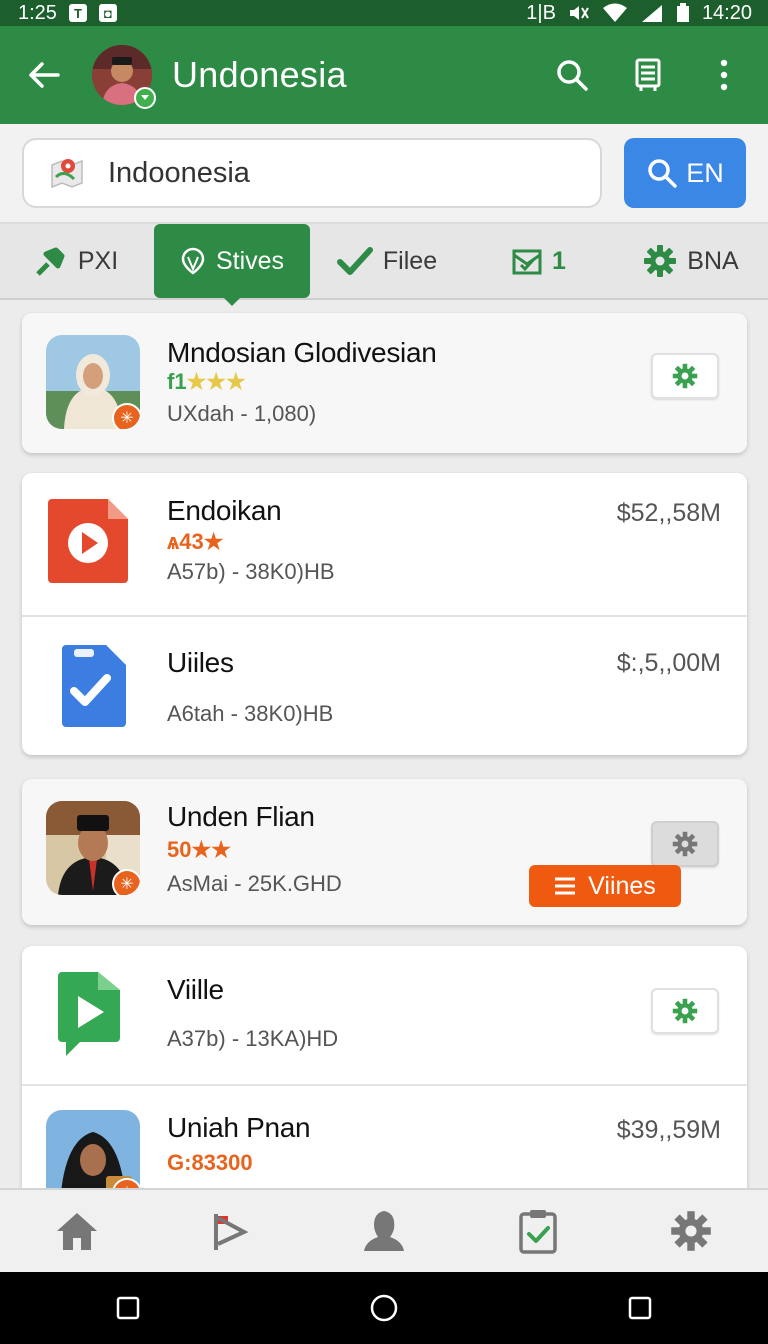 This screenshot has width=768, height=1344. I want to click on nav-home, so click(77, 1231).